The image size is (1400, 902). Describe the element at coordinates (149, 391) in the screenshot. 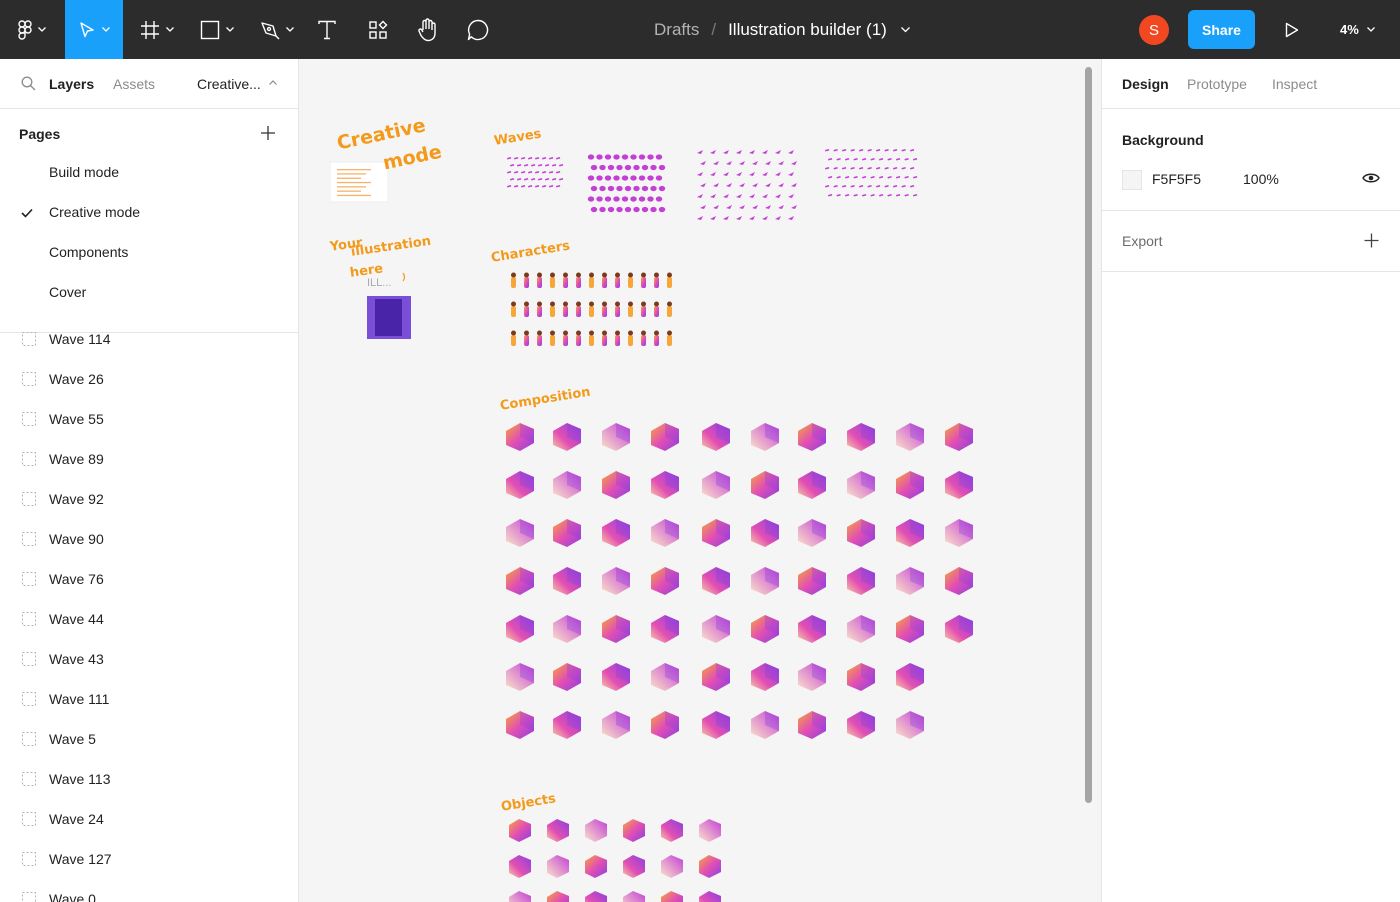

I see `layer-row: Wave 26` at that location.